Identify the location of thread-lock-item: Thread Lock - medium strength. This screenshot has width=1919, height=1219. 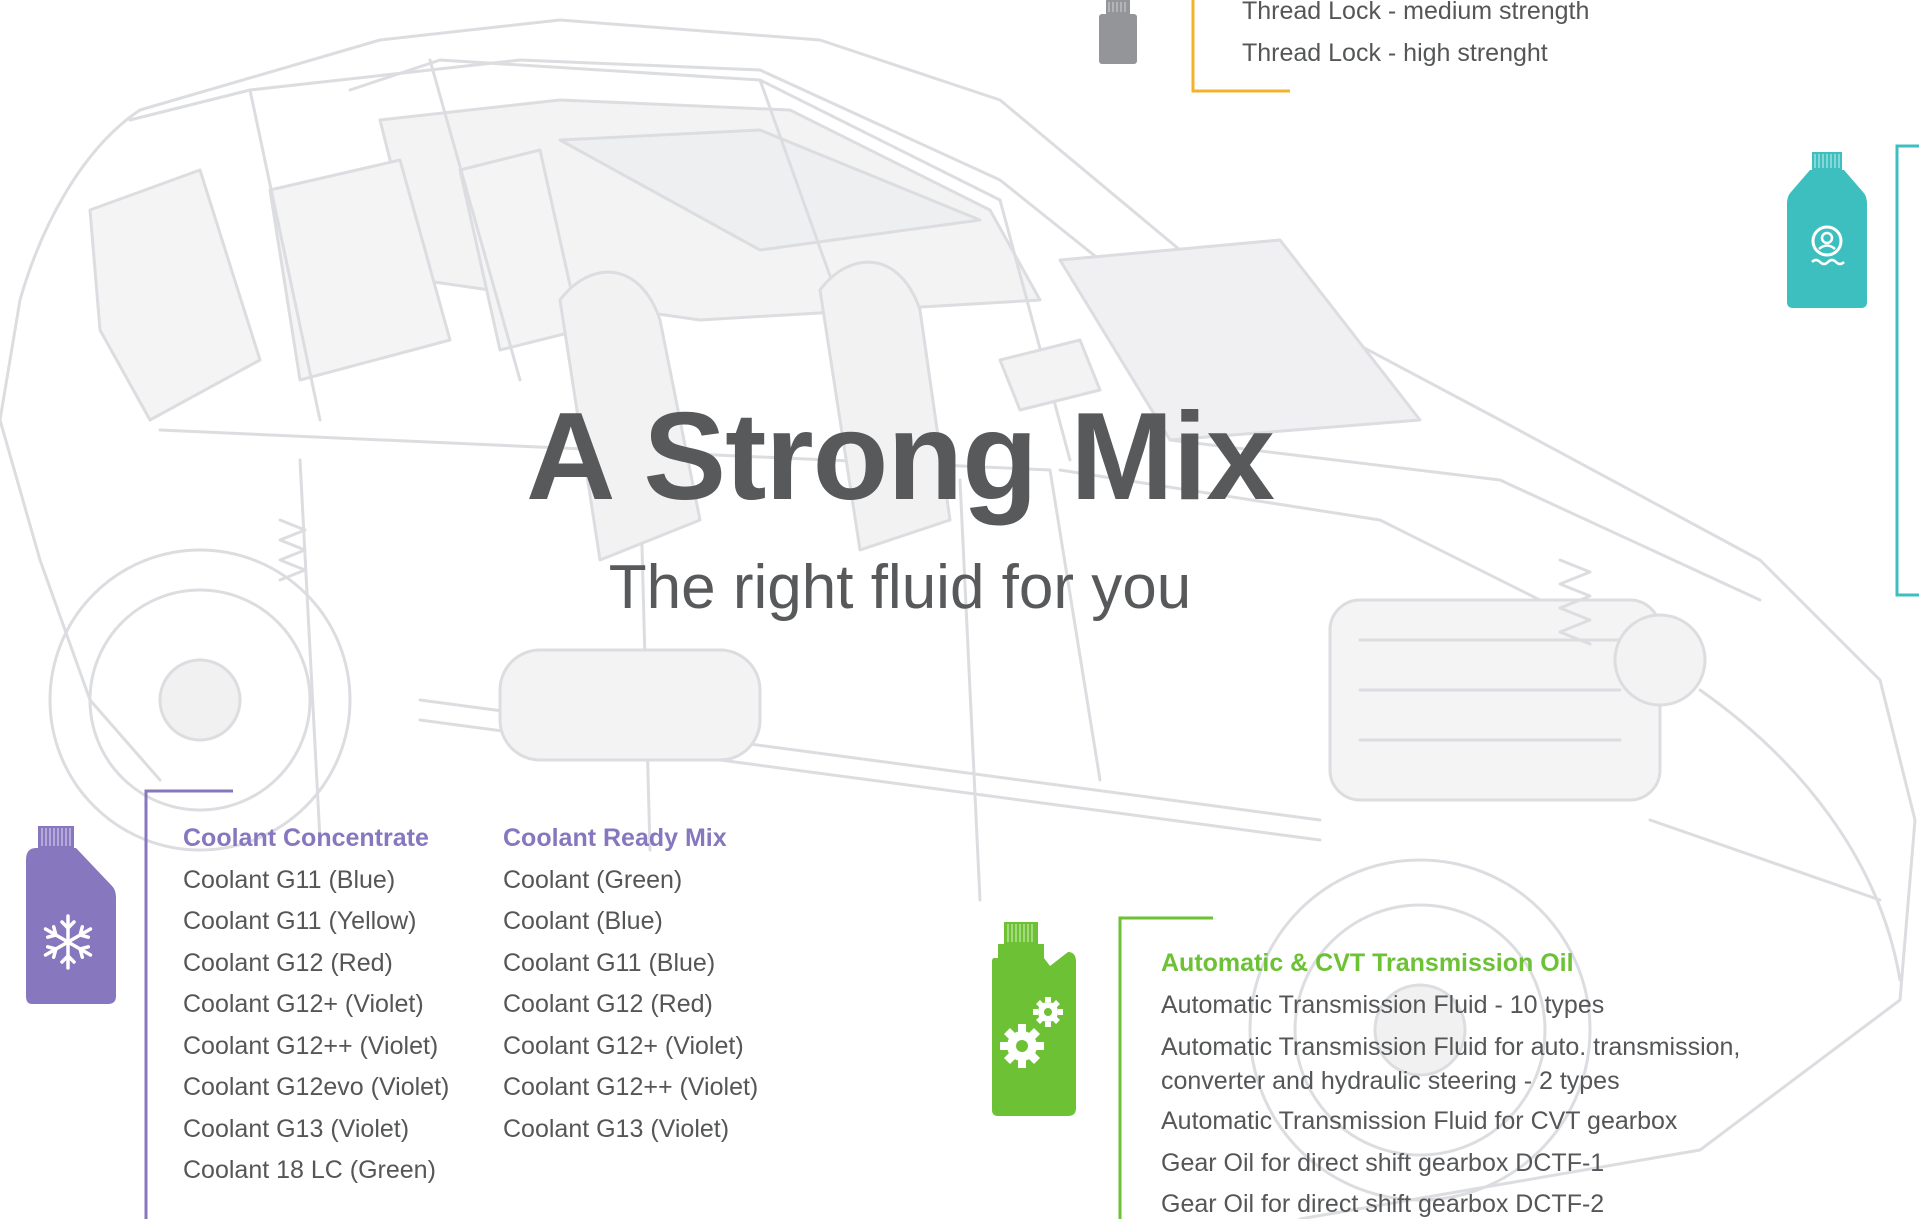
(1416, 12).